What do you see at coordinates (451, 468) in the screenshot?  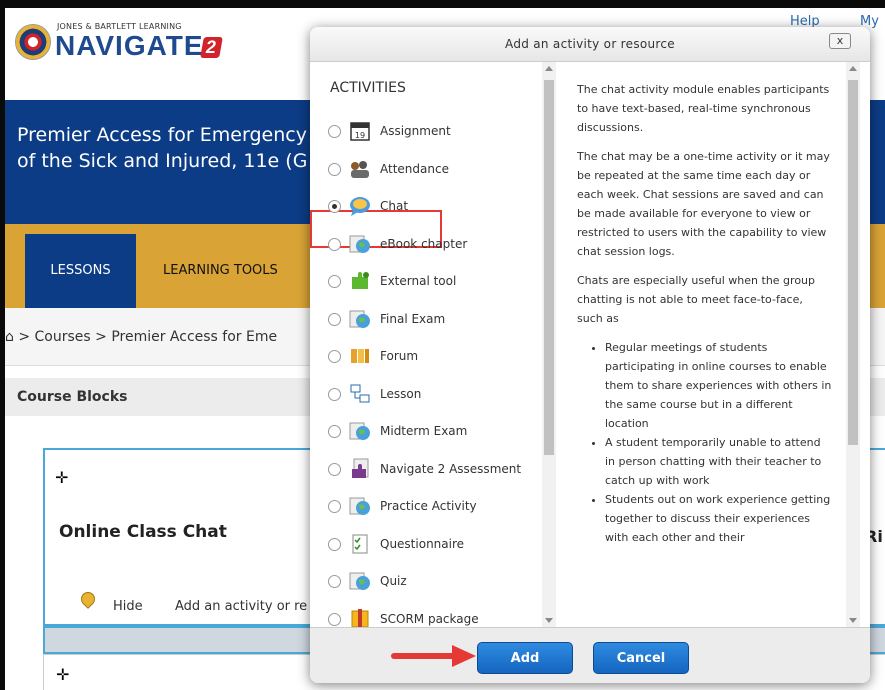 I see `activity-label: Navigate 2 Assessment` at bounding box center [451, 468].